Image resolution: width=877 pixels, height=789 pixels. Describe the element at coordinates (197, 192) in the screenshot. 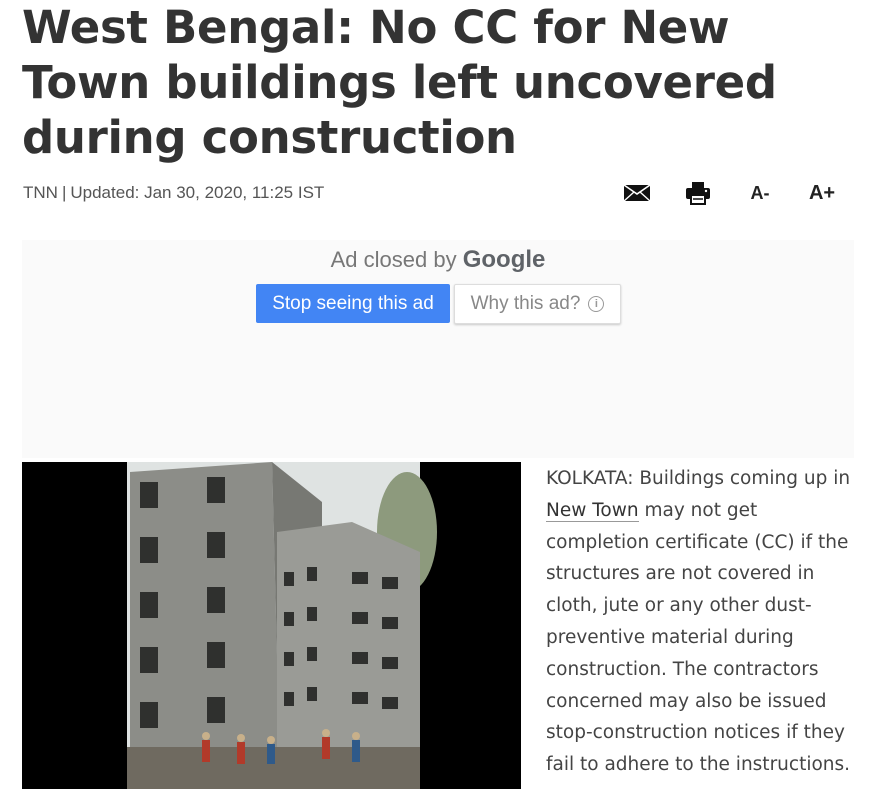

I see `byline-updated: Updated: Jan 30, 2020, 11:25 IST` at that location.